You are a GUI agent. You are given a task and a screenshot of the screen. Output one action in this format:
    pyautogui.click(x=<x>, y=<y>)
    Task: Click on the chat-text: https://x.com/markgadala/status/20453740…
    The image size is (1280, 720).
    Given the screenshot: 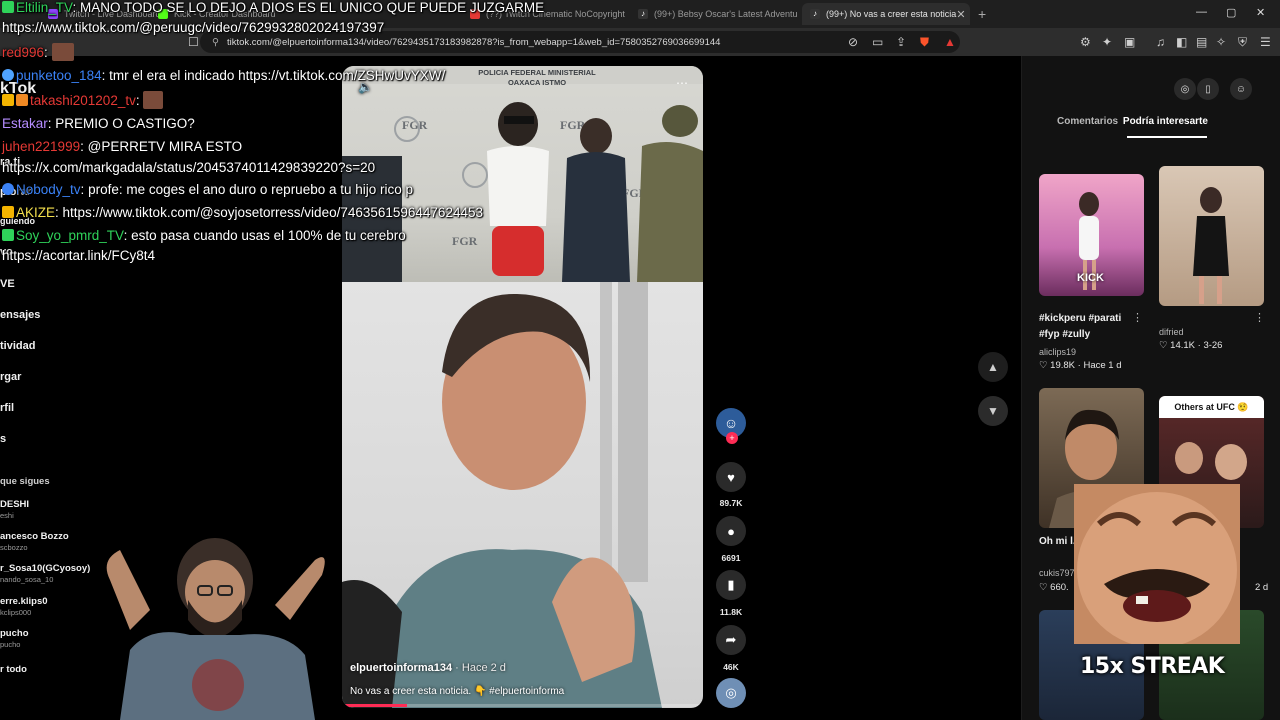 What is the action you would take?
    pyautogui.click(x=188, y=167)
    